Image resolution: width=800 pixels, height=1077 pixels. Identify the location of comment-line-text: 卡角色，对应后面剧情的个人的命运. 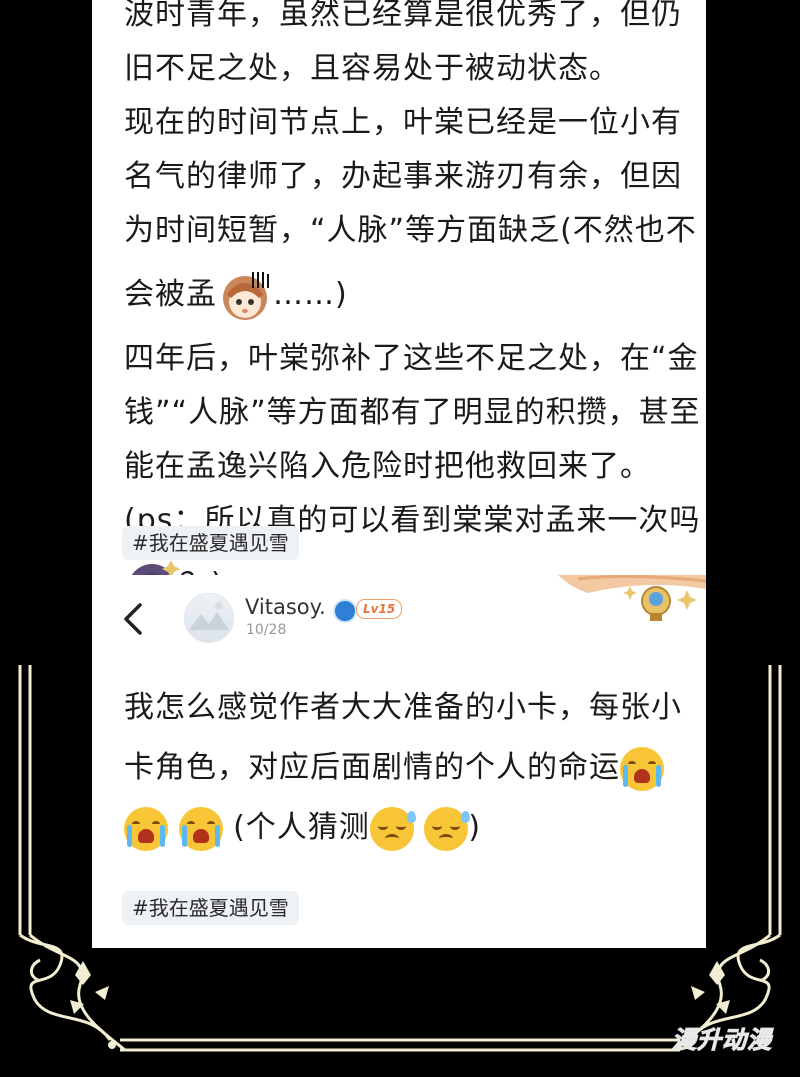
(372, 767).